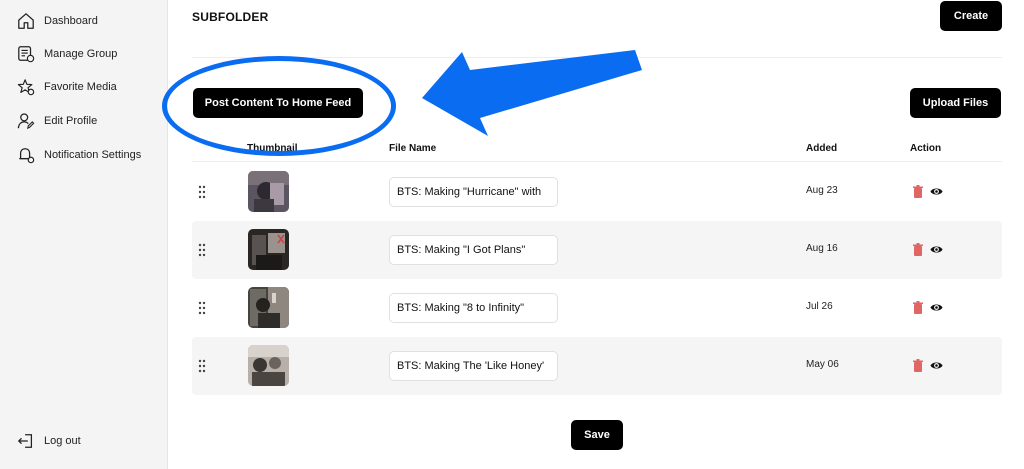 The width and height of the screenshot is (1024, 469). I want to click on sidebar-item-favorite-media: Favorite Media, so click(66, 87).